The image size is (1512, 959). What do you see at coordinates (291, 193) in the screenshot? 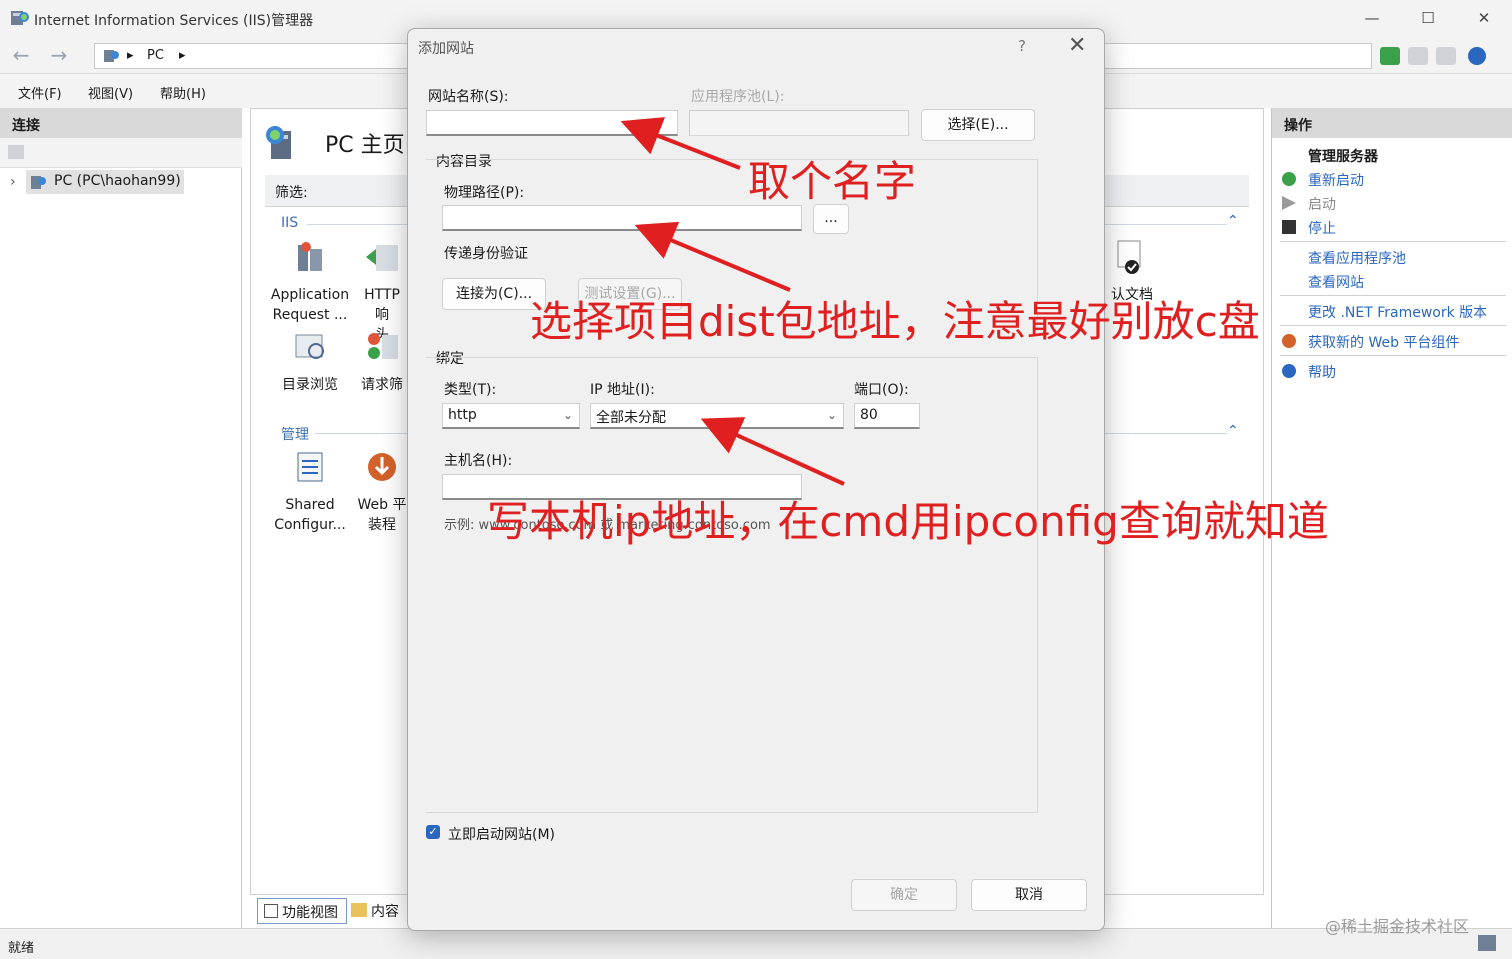
I see `filter-label: 筛选:` at bounding box center [291, 193].